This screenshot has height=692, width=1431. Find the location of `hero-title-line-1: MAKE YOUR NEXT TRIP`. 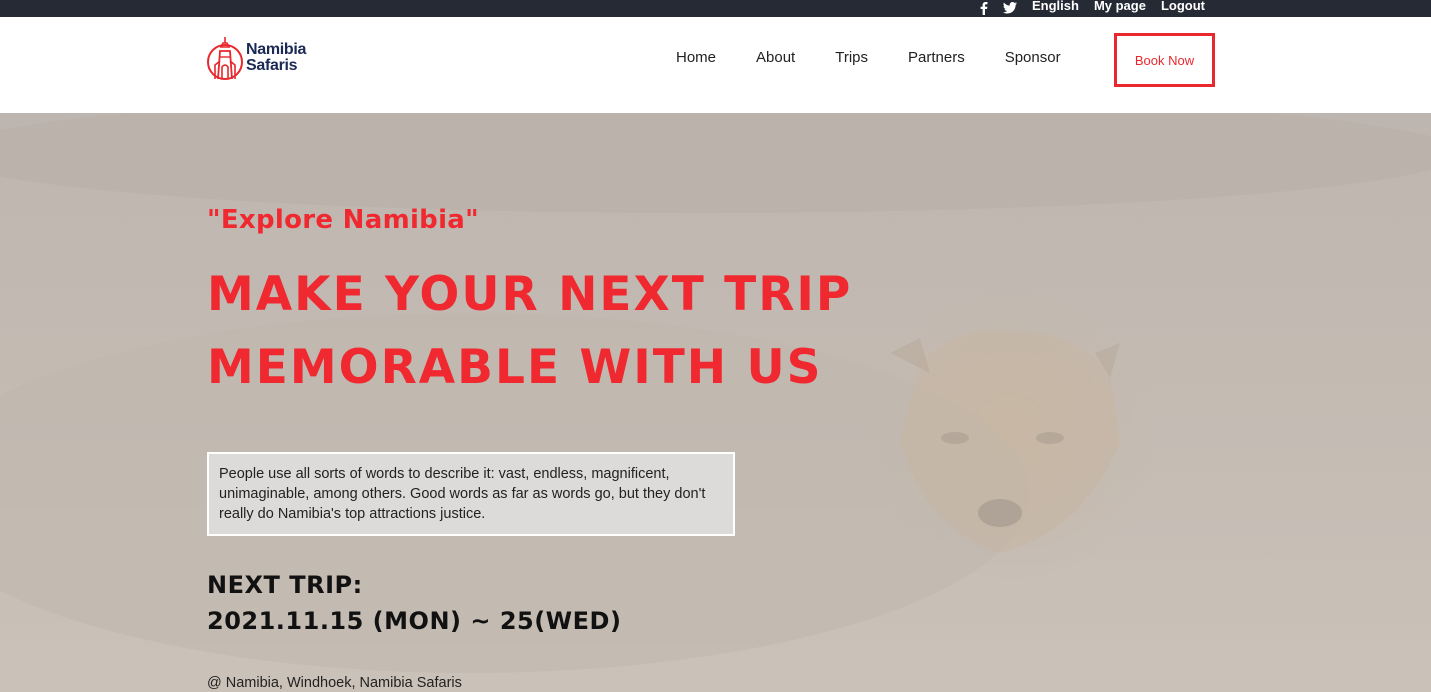

hero-title-line-1: MAKE YOUR NEXT TRIP is located at coordinates (530, 294).